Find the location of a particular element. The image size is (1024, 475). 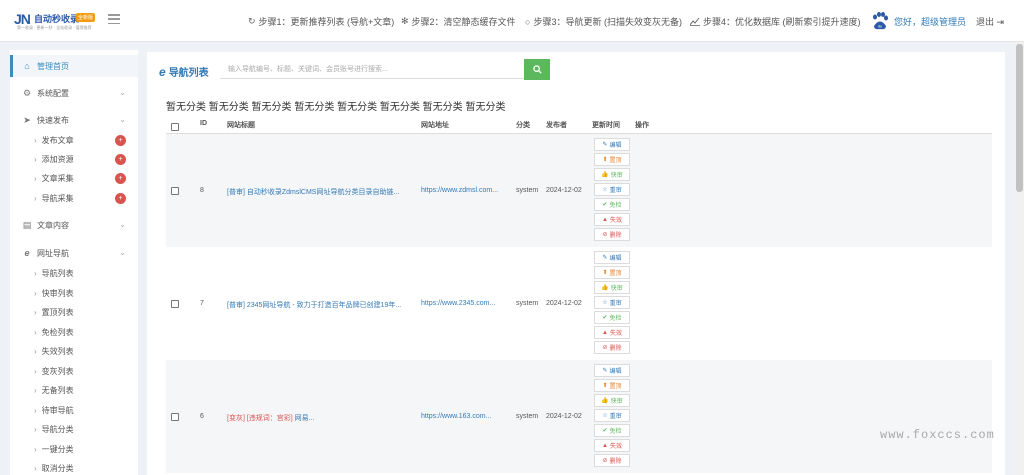

chevron-down-icon: ⌄ is located at coordinates (122, 224).